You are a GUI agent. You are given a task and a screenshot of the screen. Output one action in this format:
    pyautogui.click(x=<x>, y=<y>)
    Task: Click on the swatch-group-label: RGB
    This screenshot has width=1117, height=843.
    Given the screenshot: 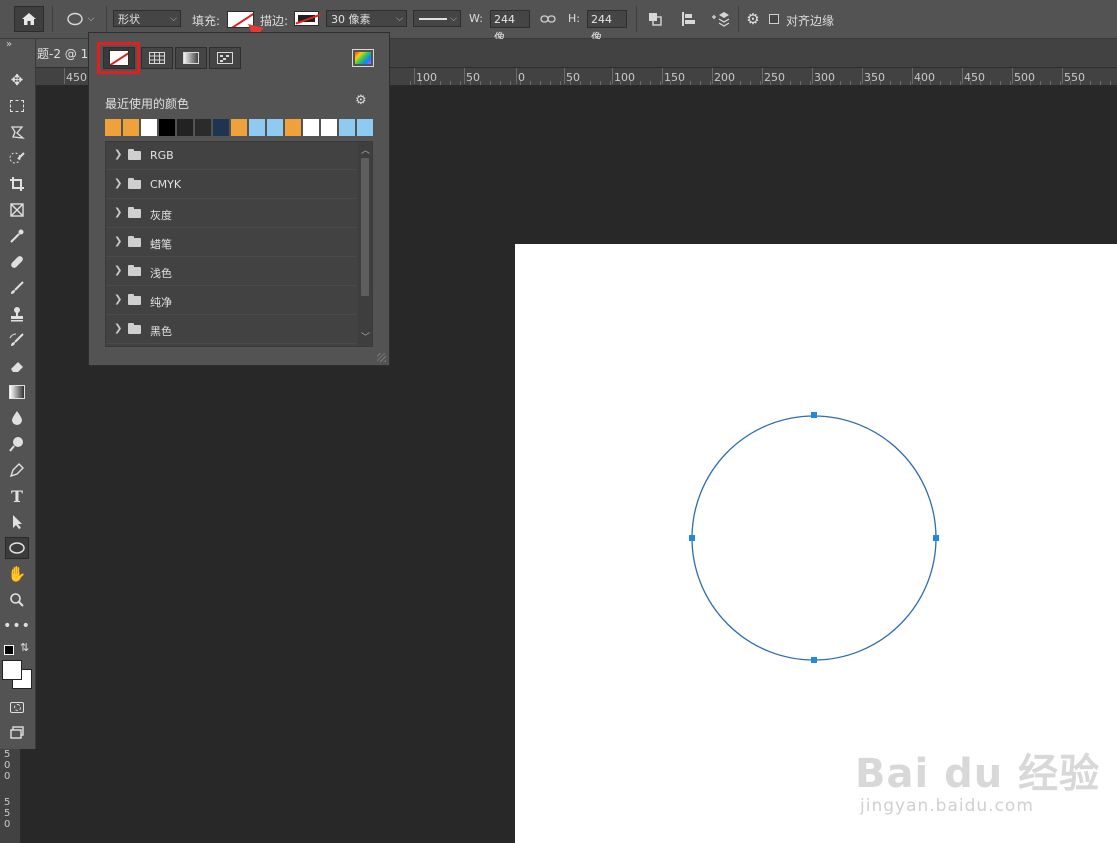 What is the action you would take?
    pyautogui.click(x=162, y=155)
    